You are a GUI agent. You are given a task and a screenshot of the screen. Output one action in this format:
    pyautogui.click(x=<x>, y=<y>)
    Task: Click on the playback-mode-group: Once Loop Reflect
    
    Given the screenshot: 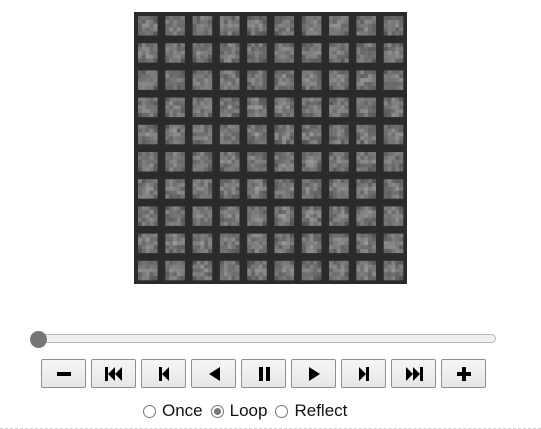 What is the action you would take?
    pyautogui.click(x=249, y=411)
    